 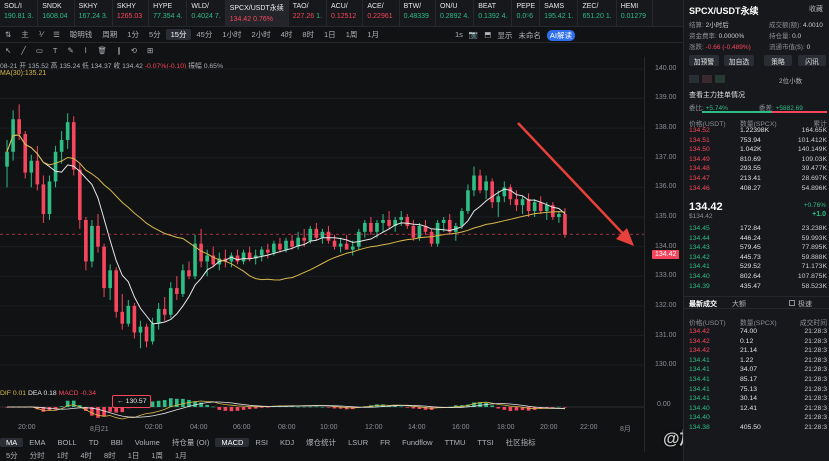 What do you see at coordinates (63, 455) in the screenshot?
I see `period-tab: 1时` at bounding box center [63, 455].